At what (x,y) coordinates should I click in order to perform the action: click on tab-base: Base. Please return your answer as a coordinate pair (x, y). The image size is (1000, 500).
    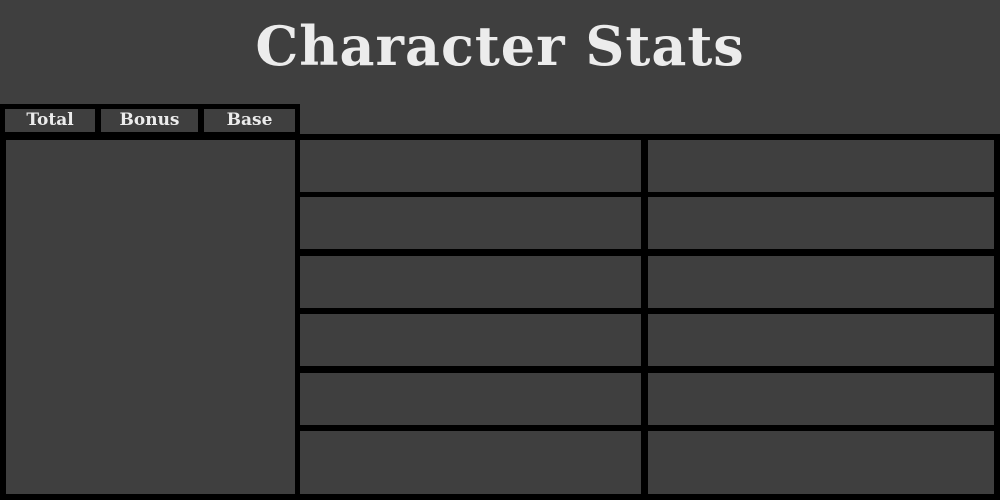
    Looking at the image, I should click on (249, 120).